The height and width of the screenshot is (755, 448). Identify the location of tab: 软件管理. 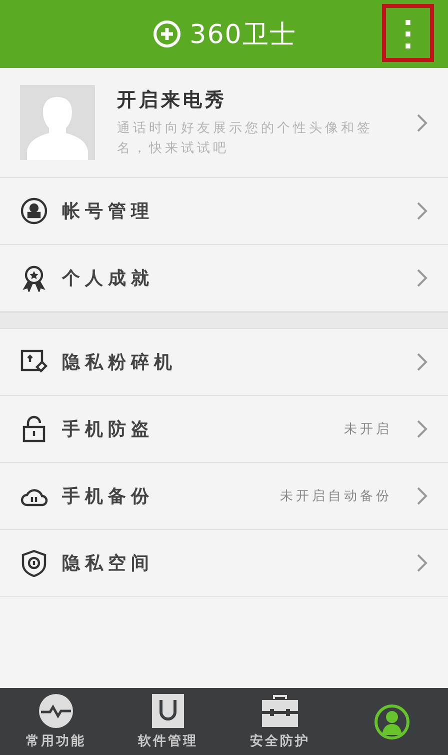
(168, 721).